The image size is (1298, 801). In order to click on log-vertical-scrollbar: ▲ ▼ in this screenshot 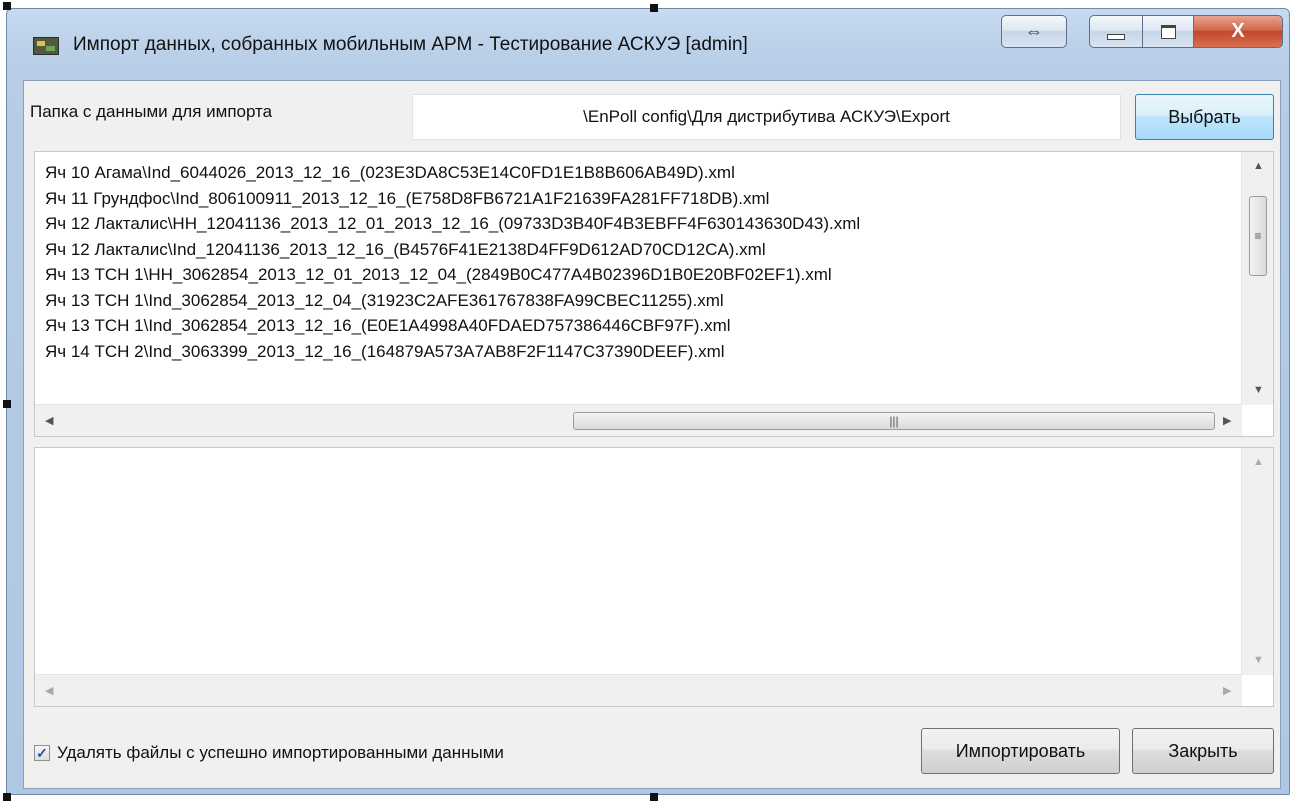, I will do `click(1257, 561)`.